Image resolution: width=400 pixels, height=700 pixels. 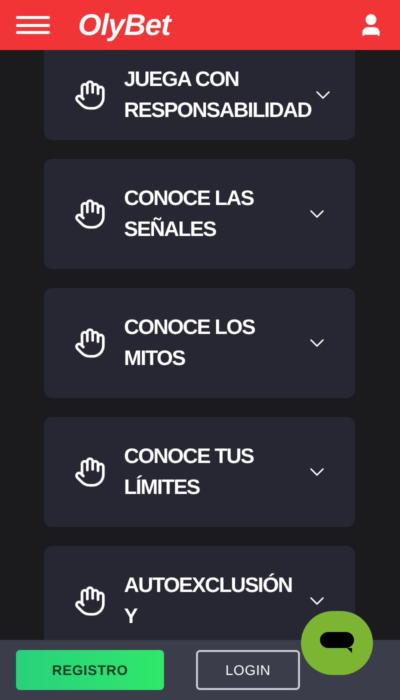 I want to click on section-title: RESPONSABILIDAD, so click(x=218, y=111).